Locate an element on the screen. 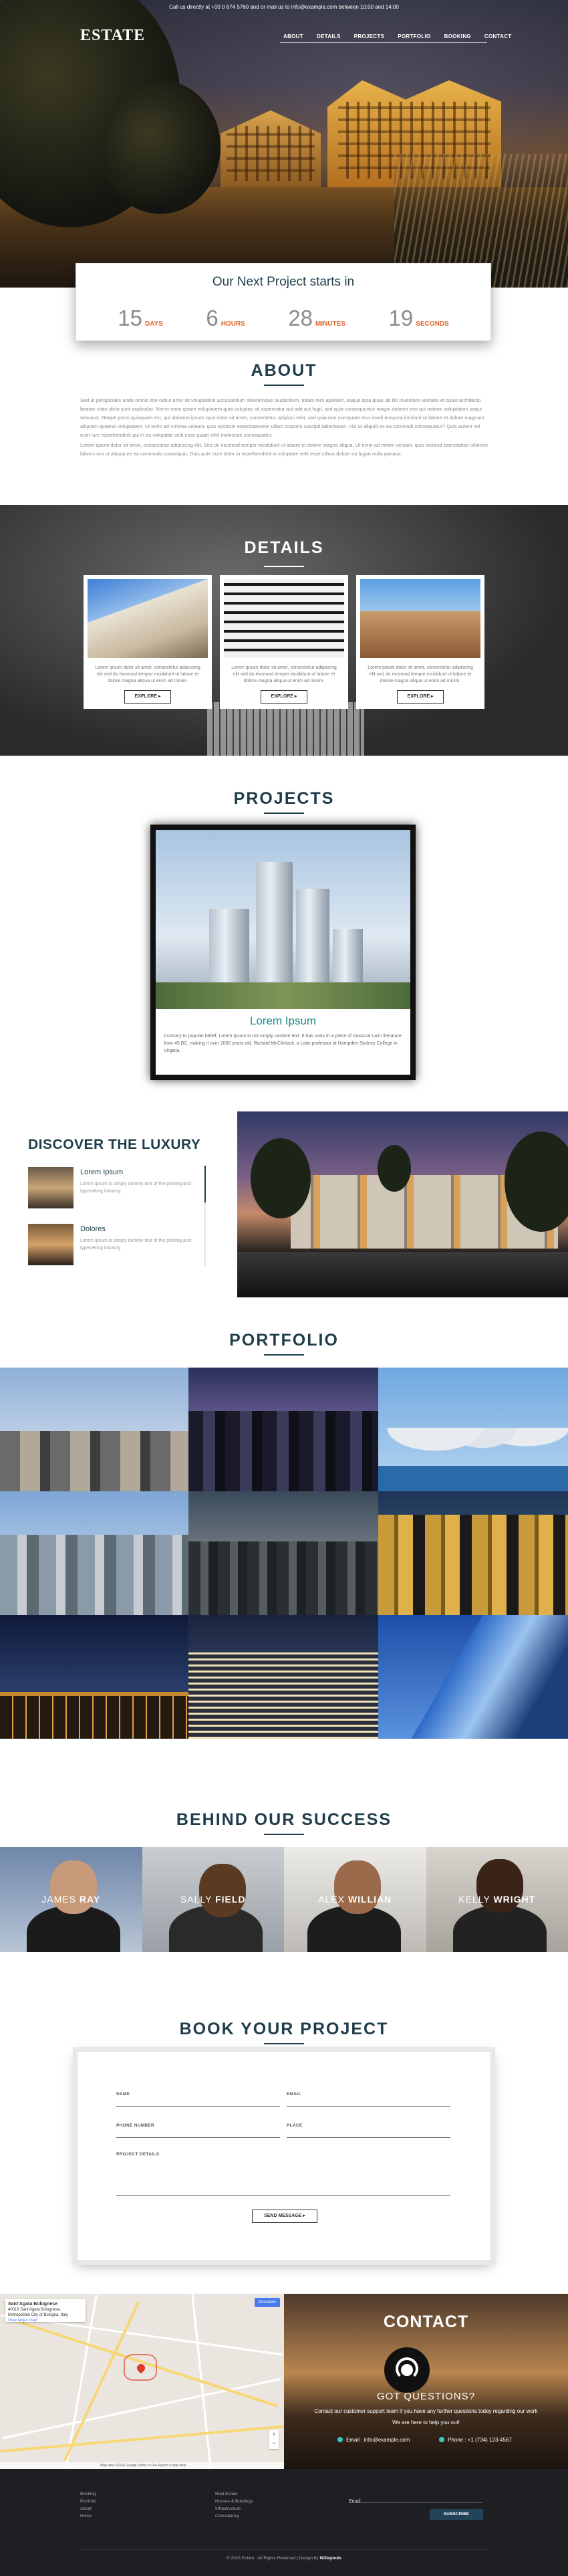  luxury-title: DISCOVER THE LUXURY is located at coordinates (114, 1144).